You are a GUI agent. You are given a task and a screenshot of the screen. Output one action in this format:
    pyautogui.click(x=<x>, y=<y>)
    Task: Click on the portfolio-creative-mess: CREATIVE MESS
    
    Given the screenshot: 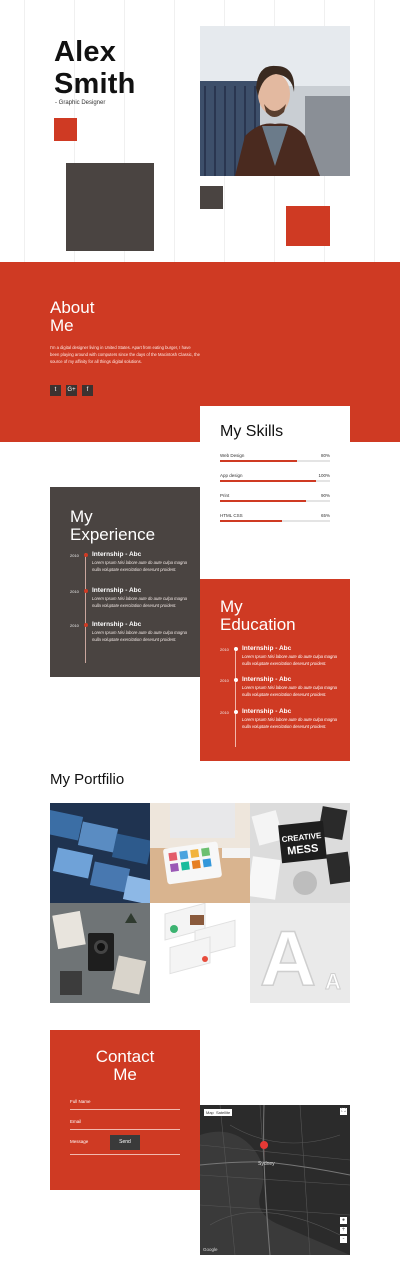 What is the action you would take?
    pyautogui.click(x=300, y=853)
    